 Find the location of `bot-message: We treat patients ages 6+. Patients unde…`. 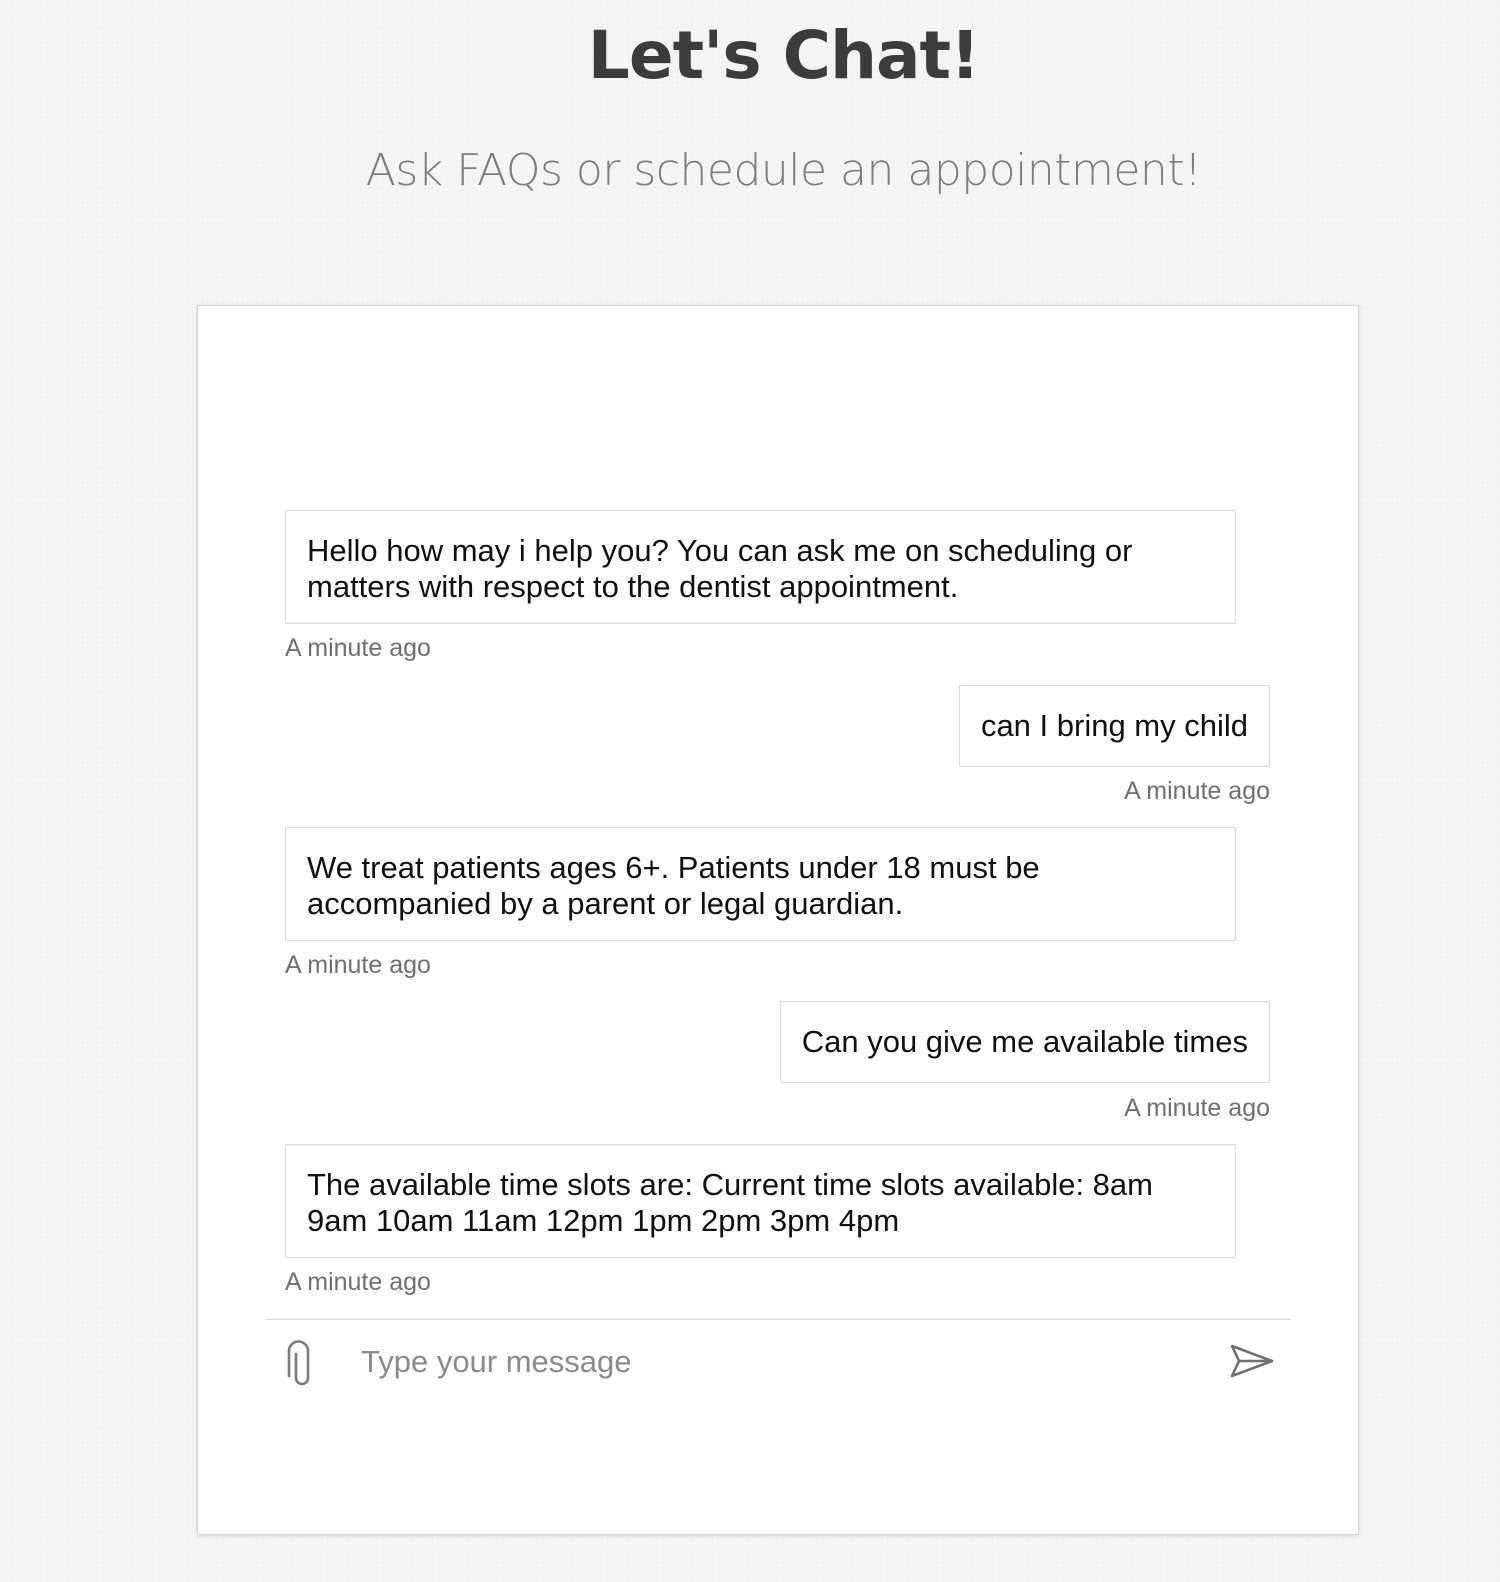

bot-message: We treat patients ages 6+. Patients unde… is located at coordinates (760, 884).